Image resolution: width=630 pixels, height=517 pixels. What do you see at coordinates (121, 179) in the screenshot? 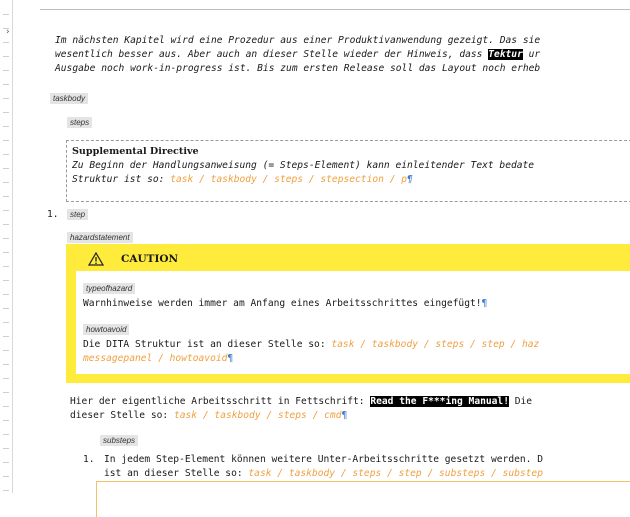
I see `supplemental-line-2-text: Struktur ist so:` at bounding box center [121, 179].